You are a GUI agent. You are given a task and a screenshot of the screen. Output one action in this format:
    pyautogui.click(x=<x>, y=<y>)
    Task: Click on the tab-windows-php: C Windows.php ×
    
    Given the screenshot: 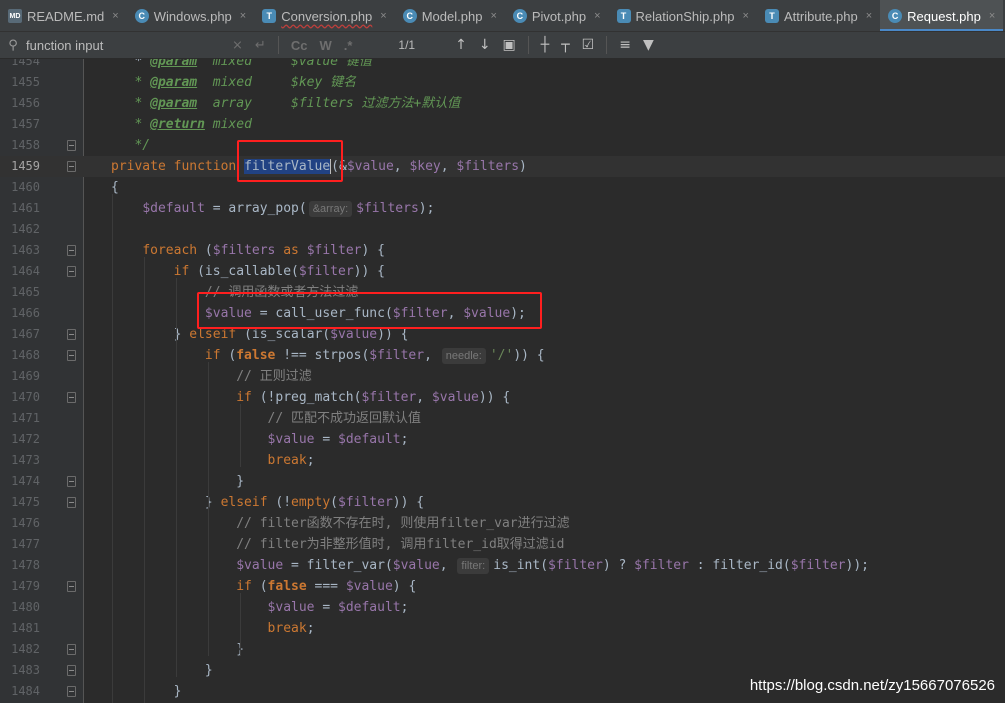 What is the action you would take?
    pyautogui.click(x=190, y=15)
    